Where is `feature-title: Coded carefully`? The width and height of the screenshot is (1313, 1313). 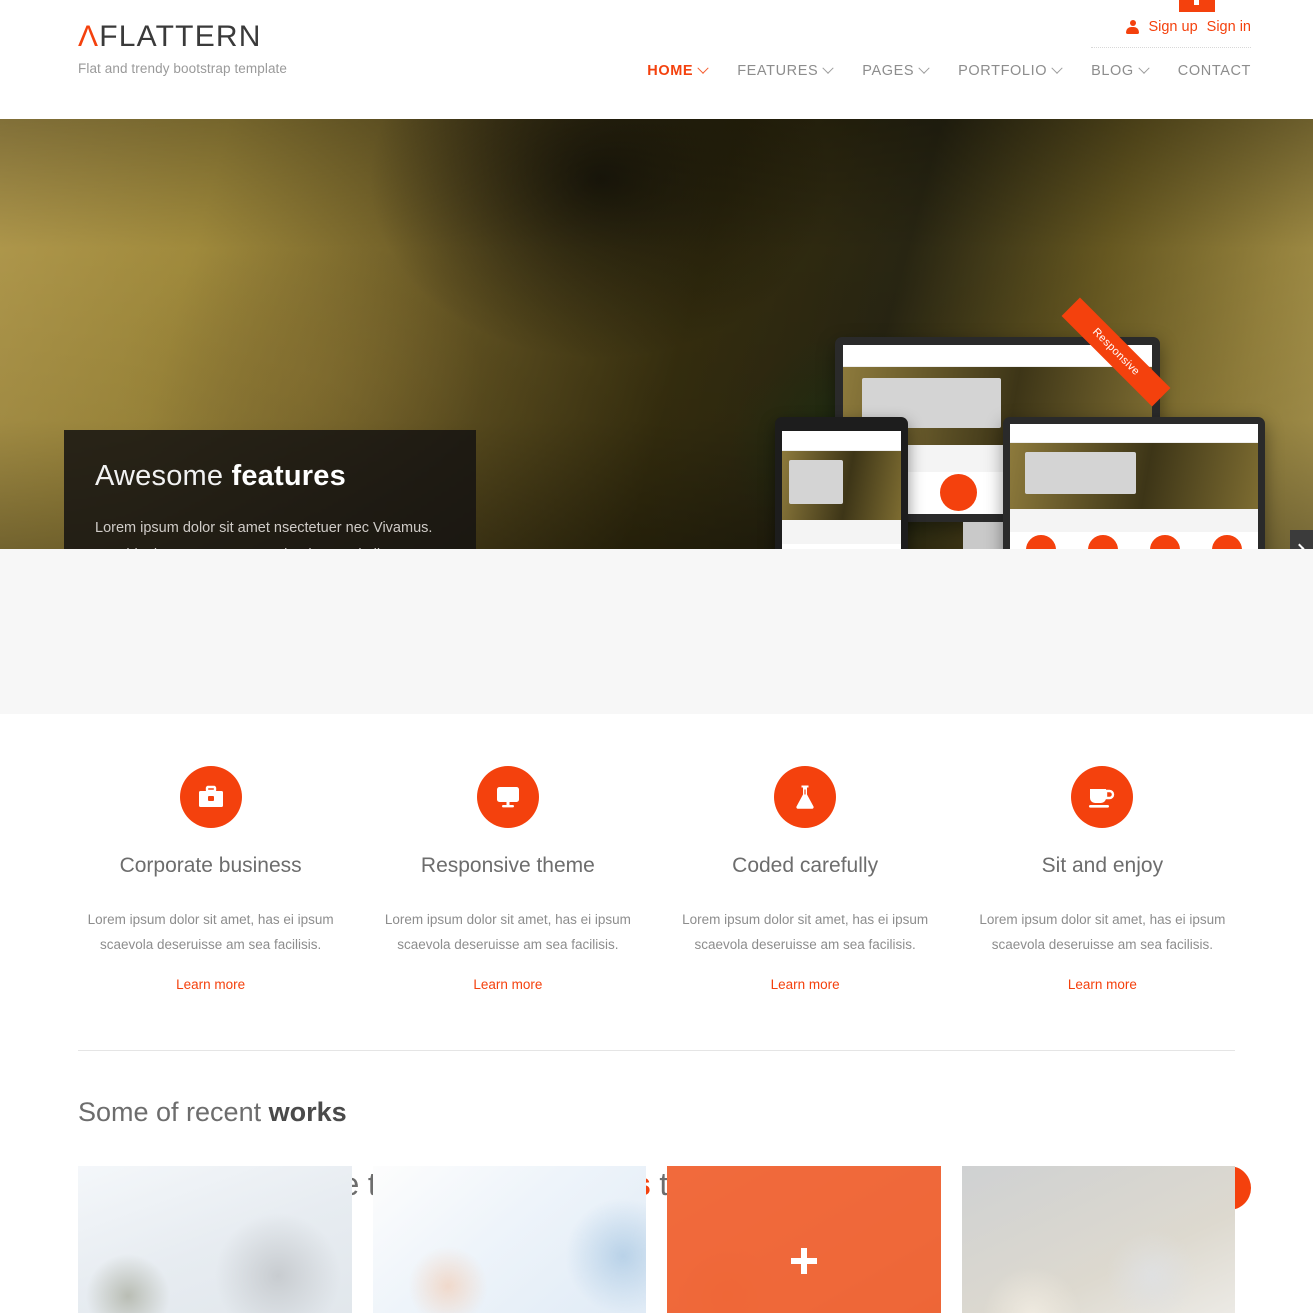 feature-title: Coded carefully is located at coordinates (805, 865).